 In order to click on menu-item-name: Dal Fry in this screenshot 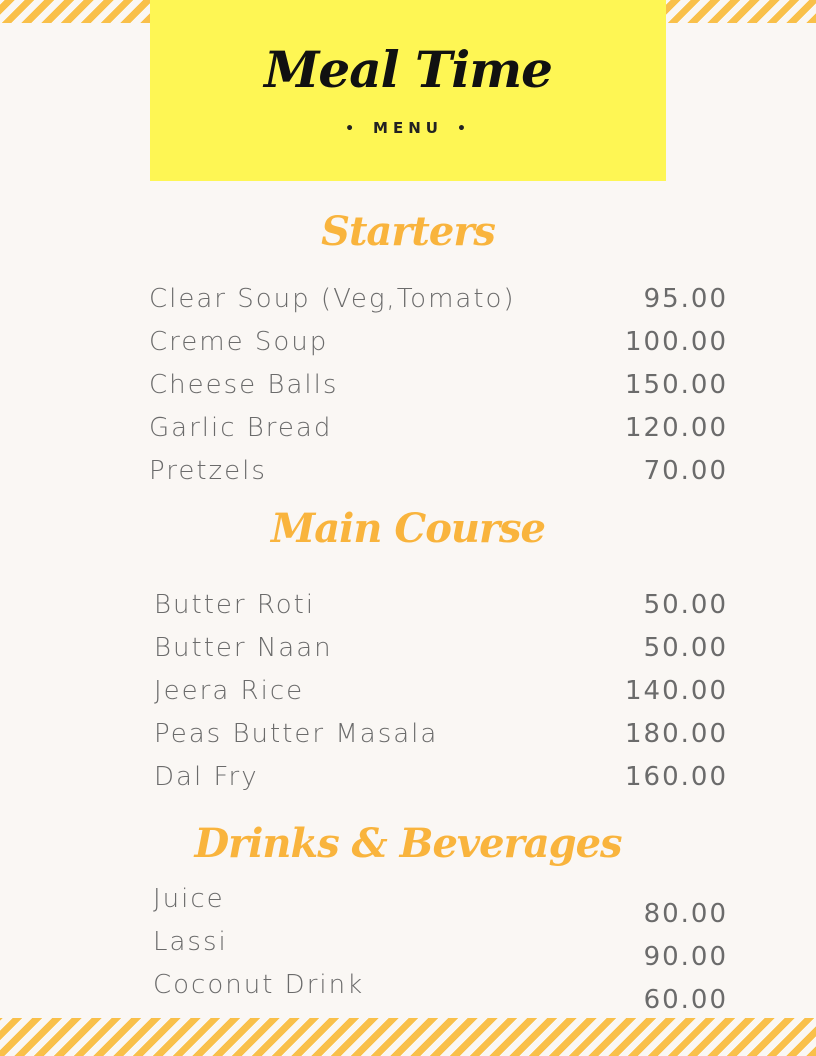, I will do `click(206, 777)`.